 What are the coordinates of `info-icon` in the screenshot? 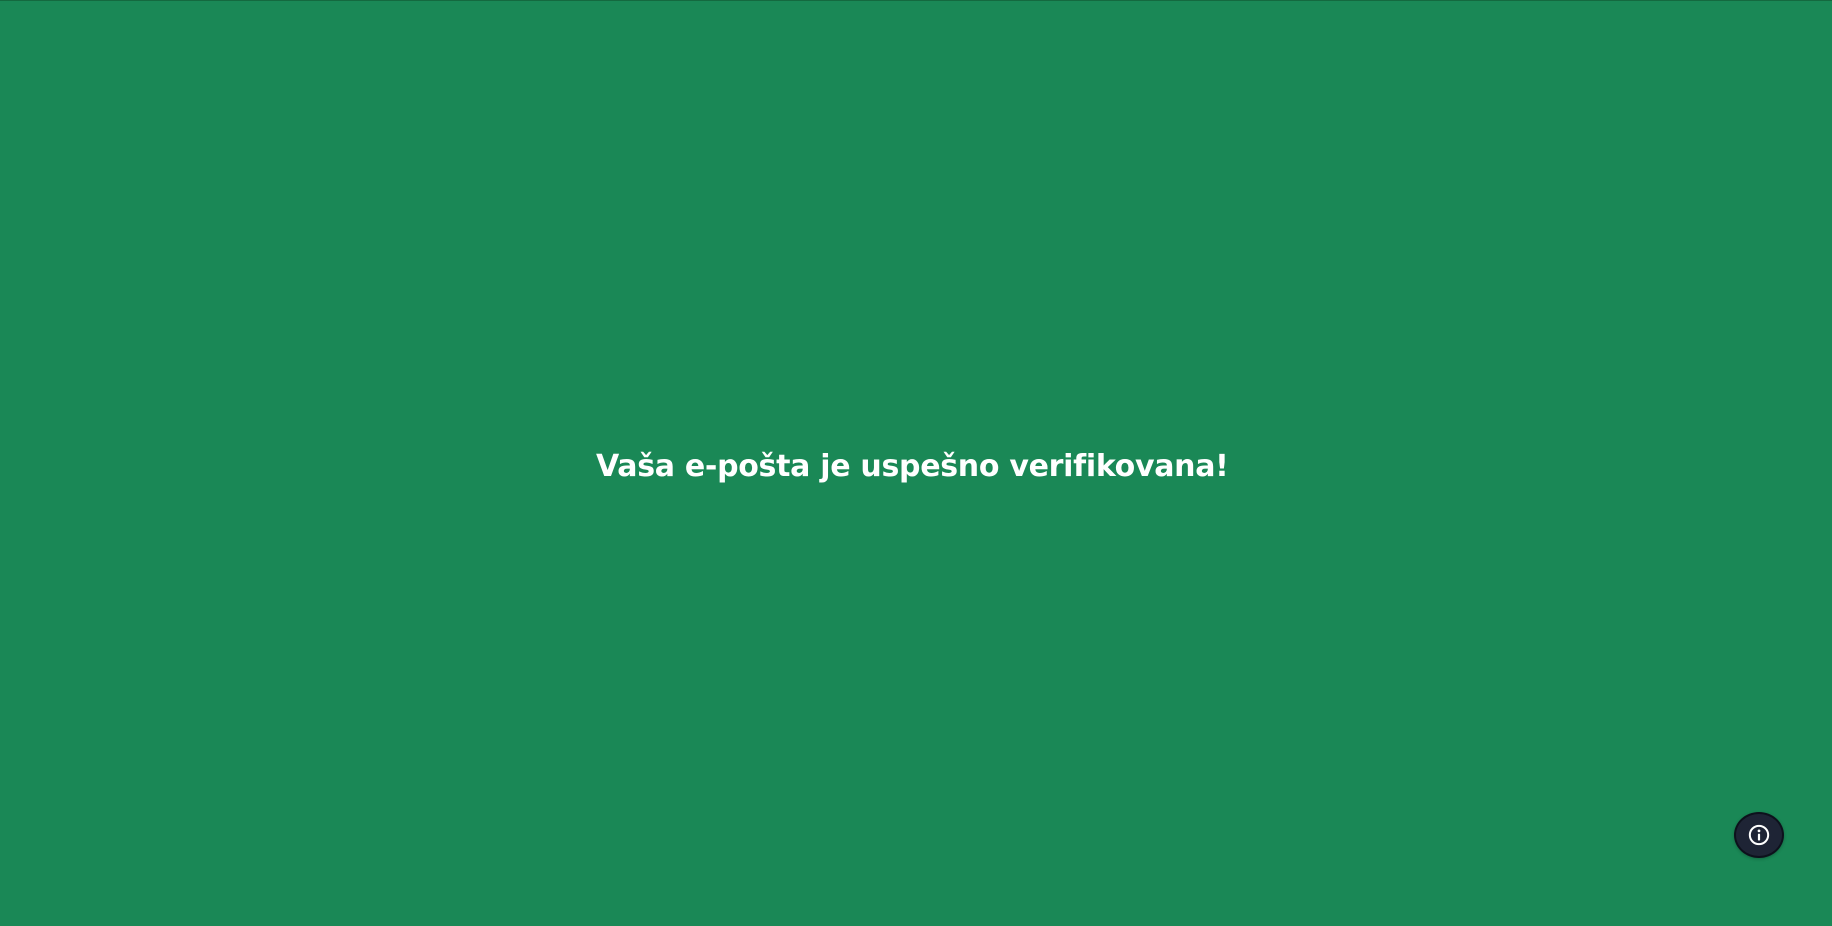 It's located at (1759, 835).